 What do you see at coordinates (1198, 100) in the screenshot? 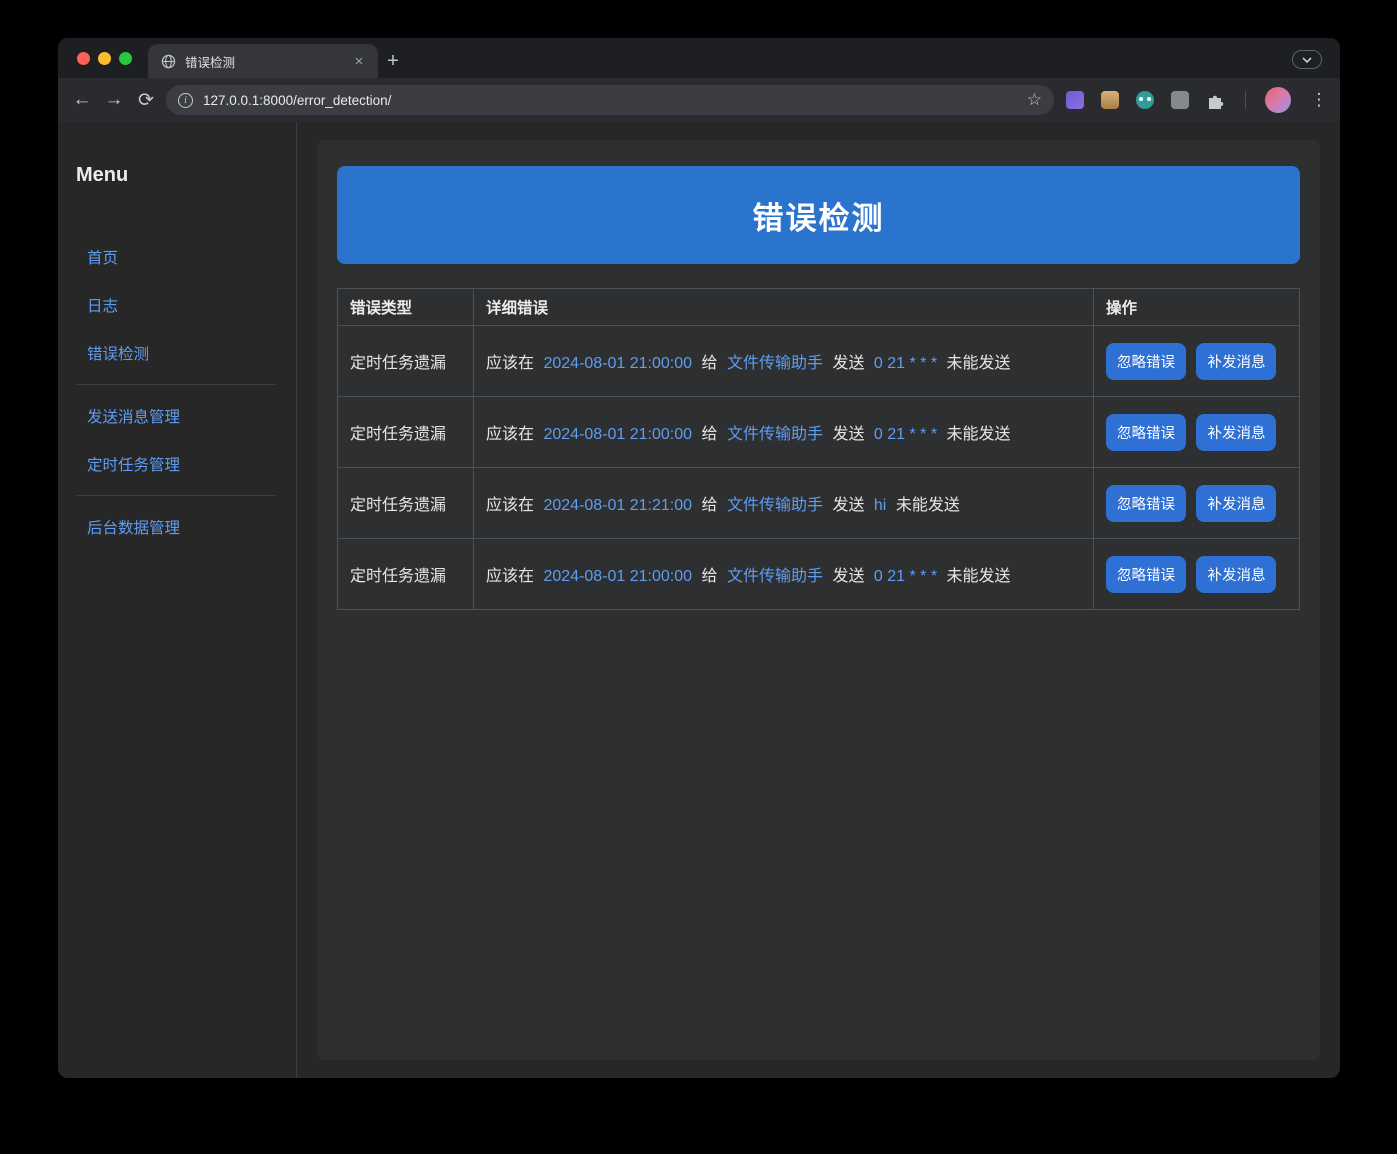
I see `extensions-area: ⋮` at bounding box center [1198, 100].